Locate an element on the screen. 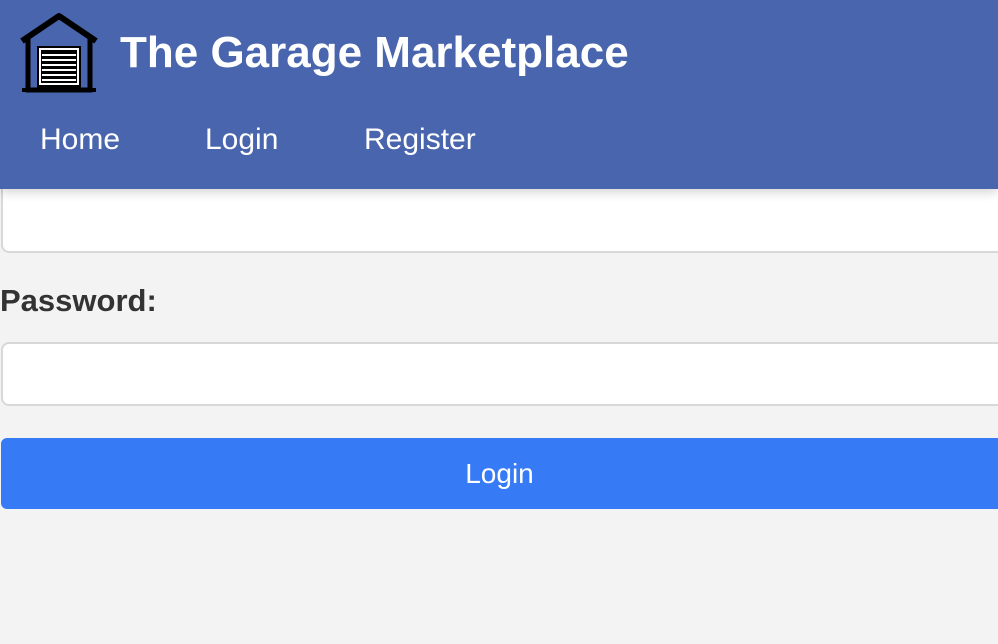 Image resolution: width=998 pixels, height=644 pixels. username-input is located at coordinates (499, 221).